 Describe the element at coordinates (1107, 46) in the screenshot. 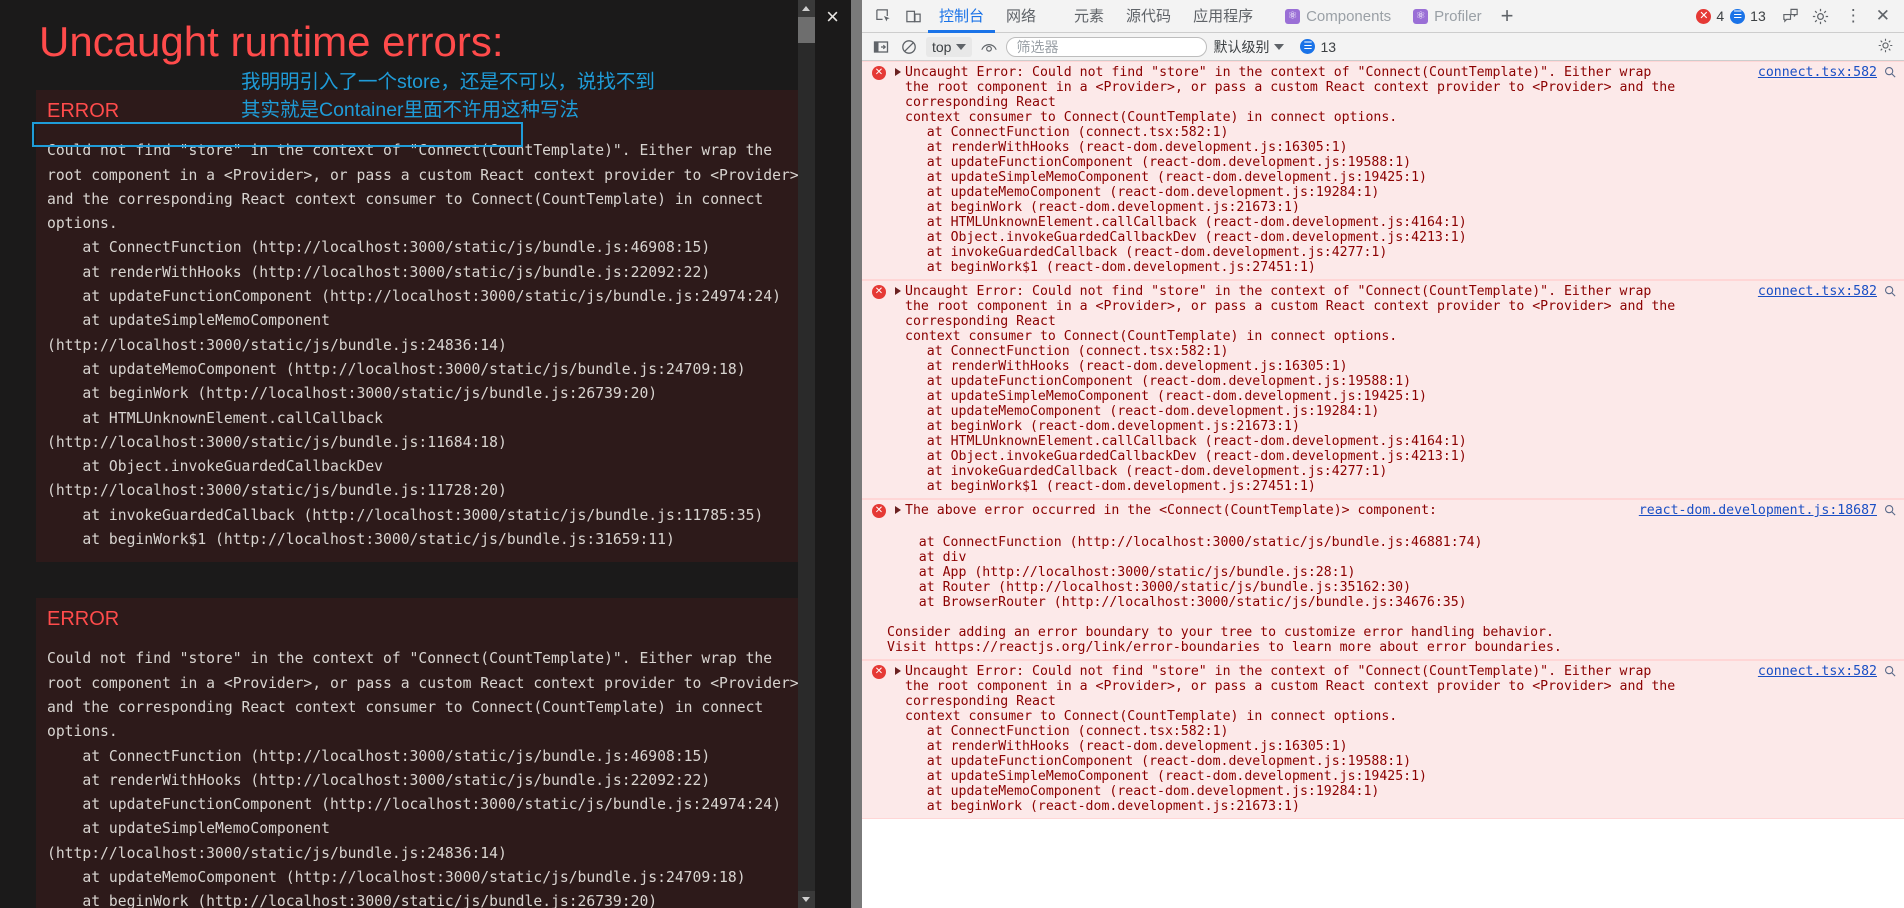

I see `filter-input` at that location.